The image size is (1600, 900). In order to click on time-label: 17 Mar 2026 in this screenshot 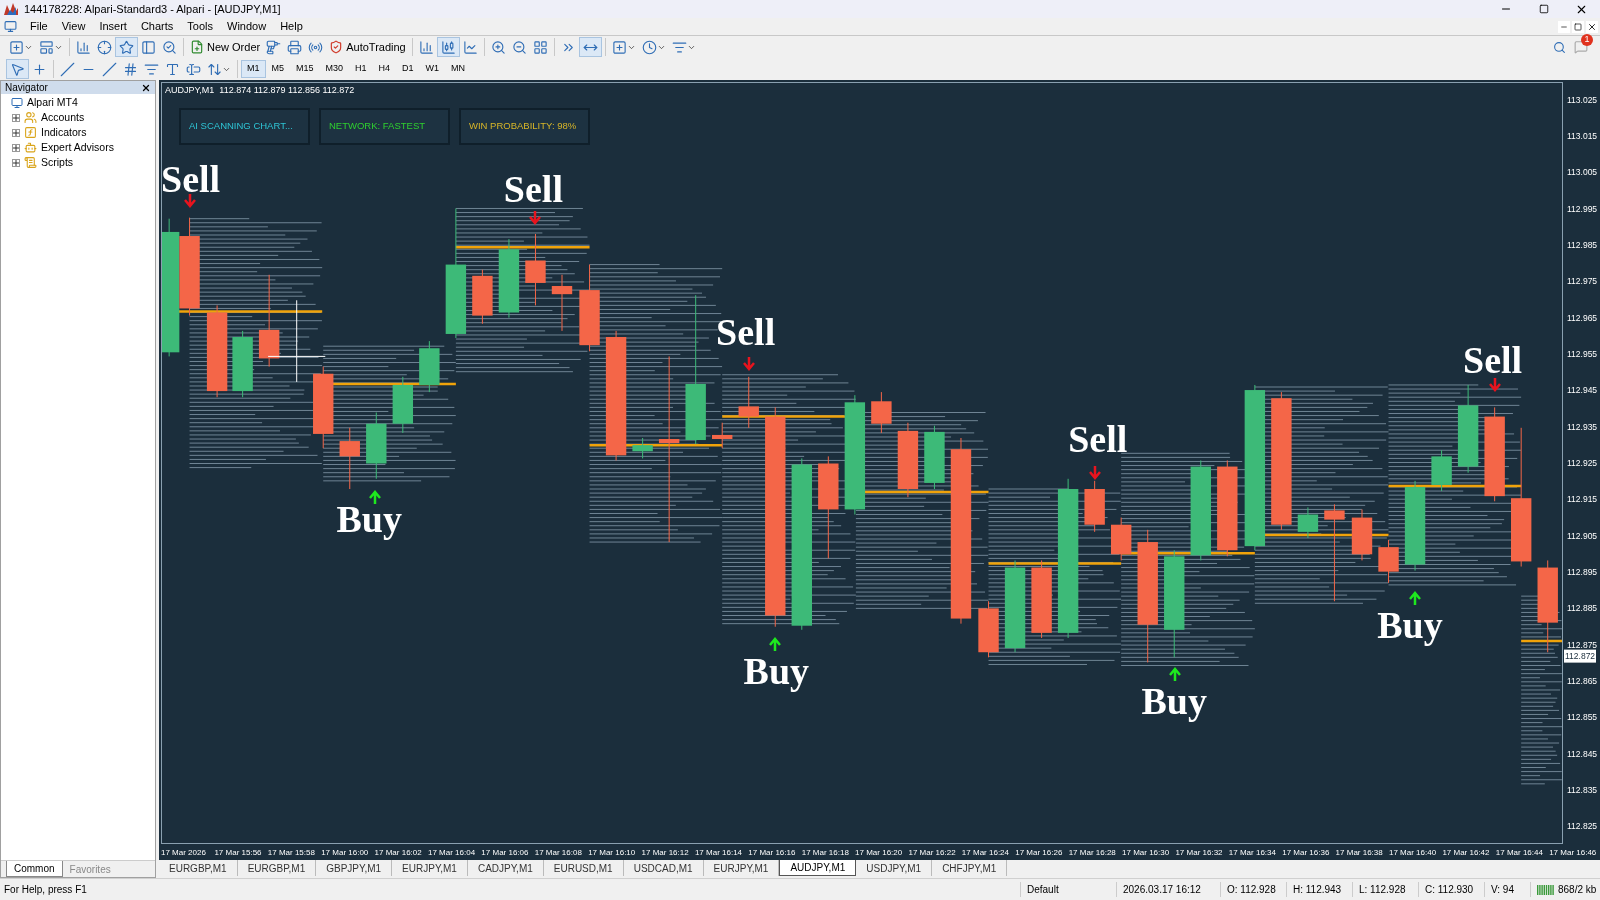, I will do `click(183, 853)`.